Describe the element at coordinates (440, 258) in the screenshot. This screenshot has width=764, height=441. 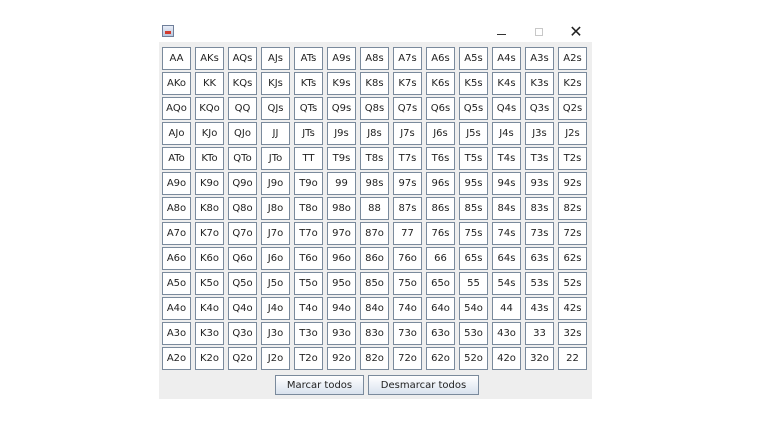
I see `hand-toggle-66: 66` at that location.